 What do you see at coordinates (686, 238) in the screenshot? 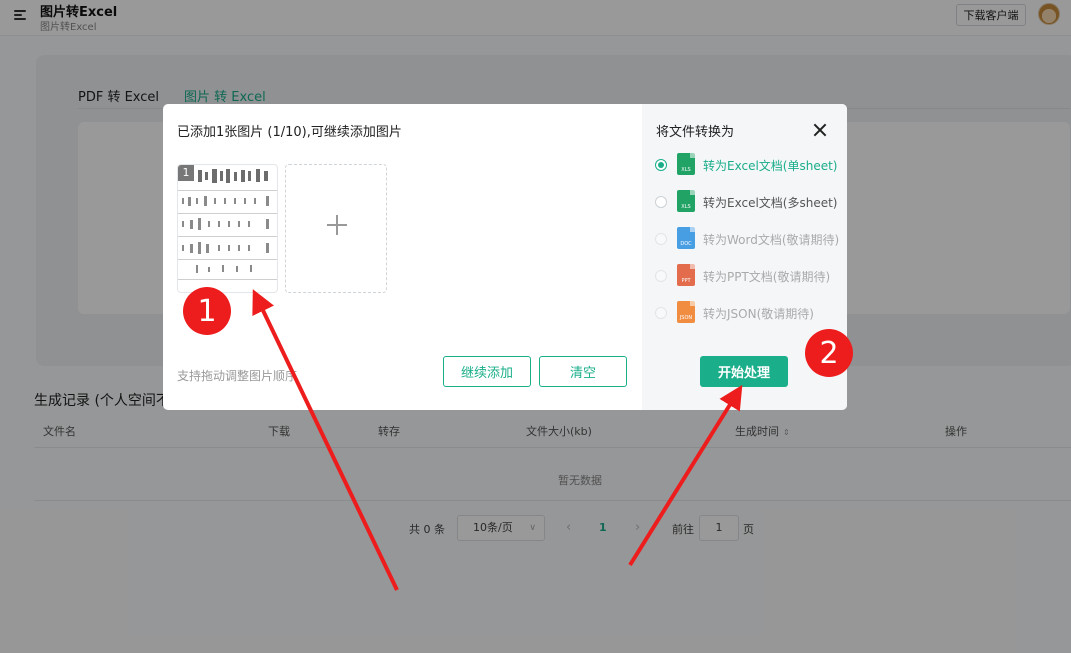
I see `doc-file-icon: DOC` at bounding box center [686, 238].